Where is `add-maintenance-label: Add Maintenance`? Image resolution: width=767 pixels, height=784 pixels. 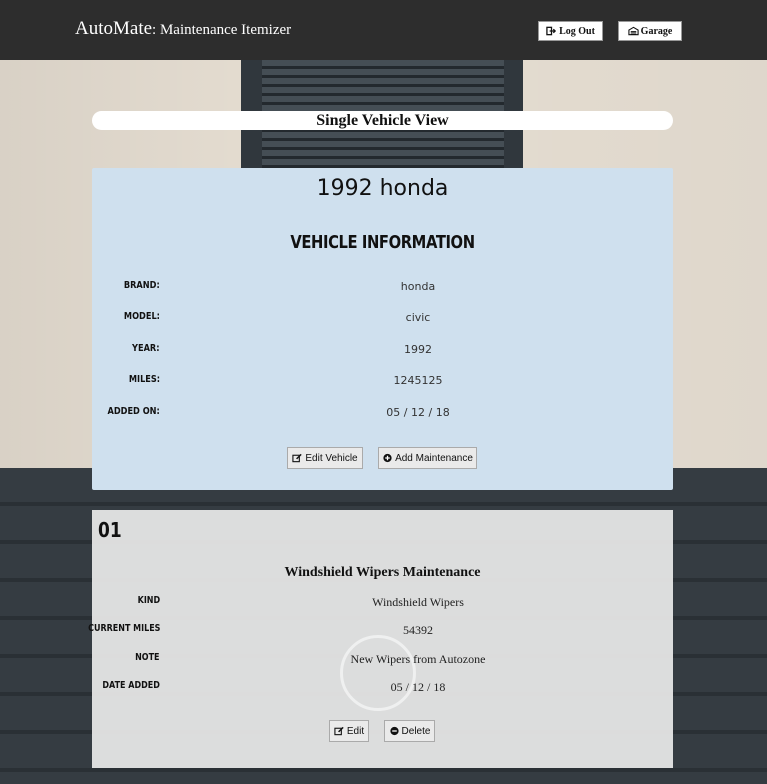 add-maintenance-label: Add Maintenance is located at coordinates (434, 458).